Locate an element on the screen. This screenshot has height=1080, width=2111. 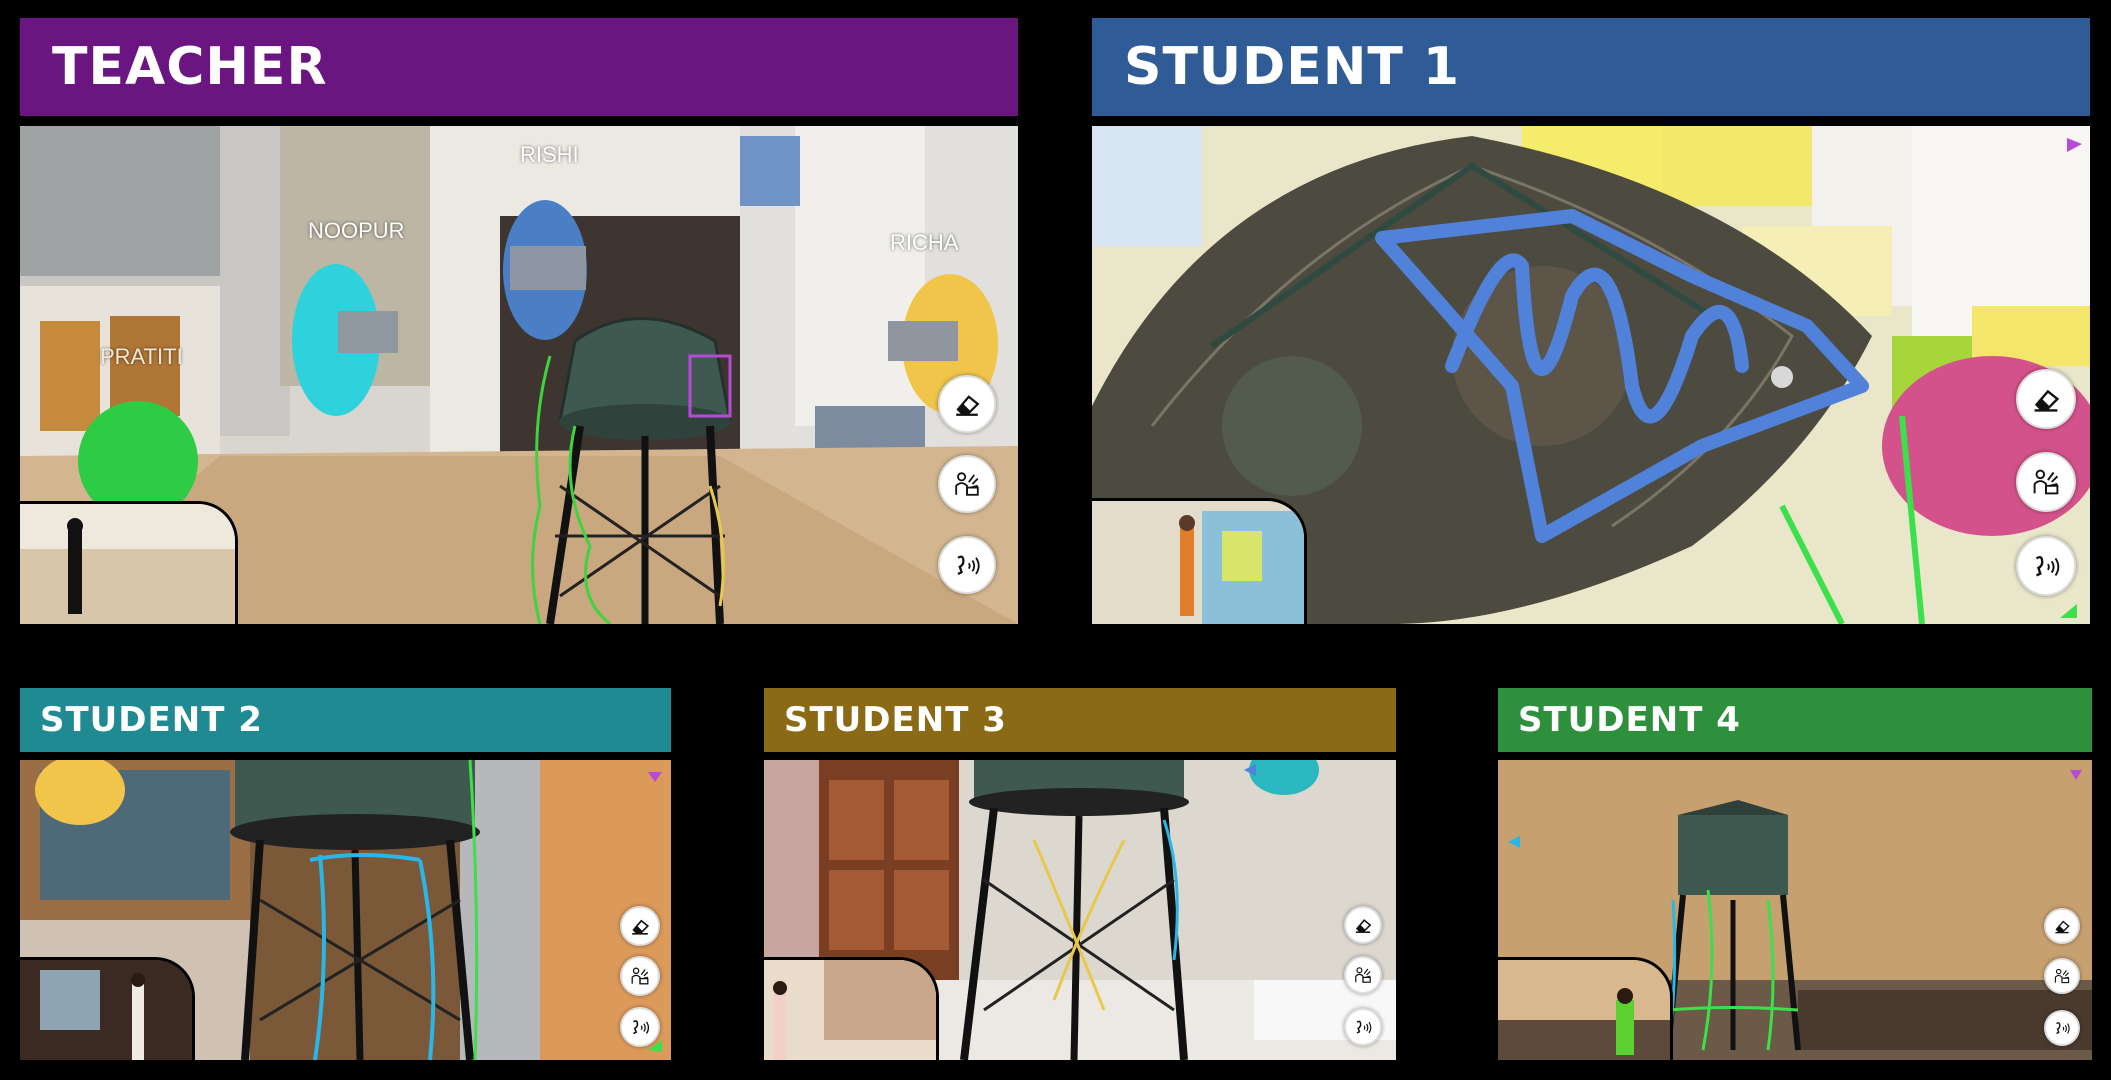
avatar-label-rishi: RISHI is located at coordinates (549, 154).